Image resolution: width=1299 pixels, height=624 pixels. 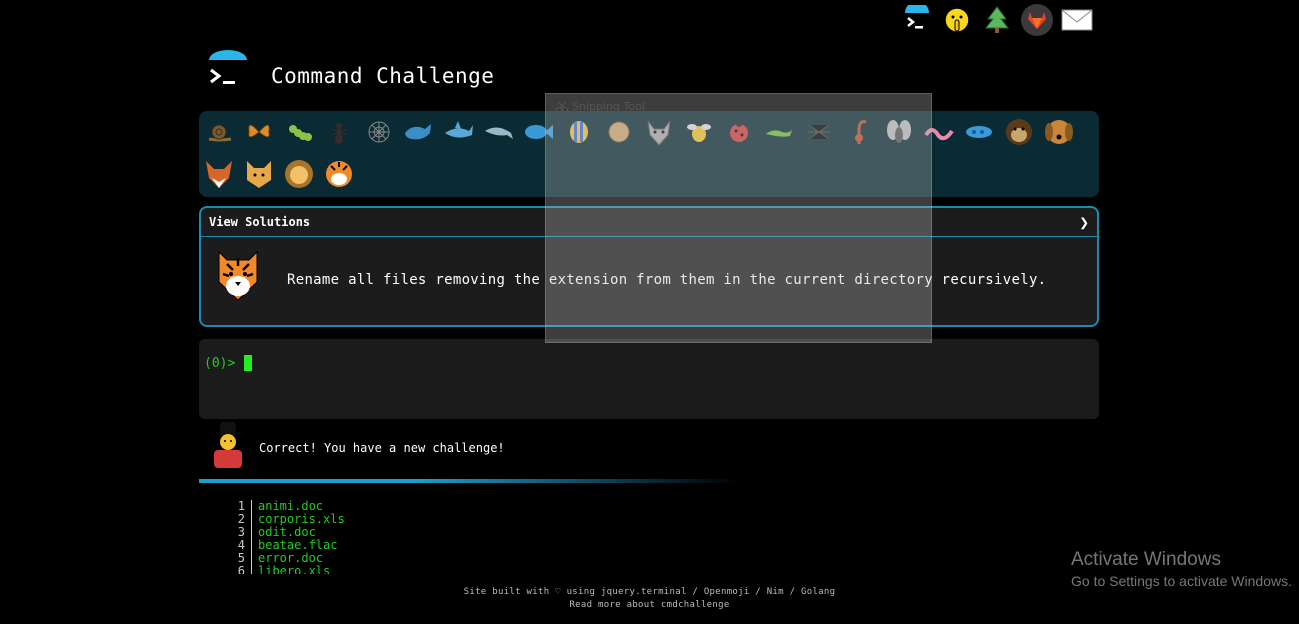 I want to click on spider-web-icon, so click(x=379, y=132).